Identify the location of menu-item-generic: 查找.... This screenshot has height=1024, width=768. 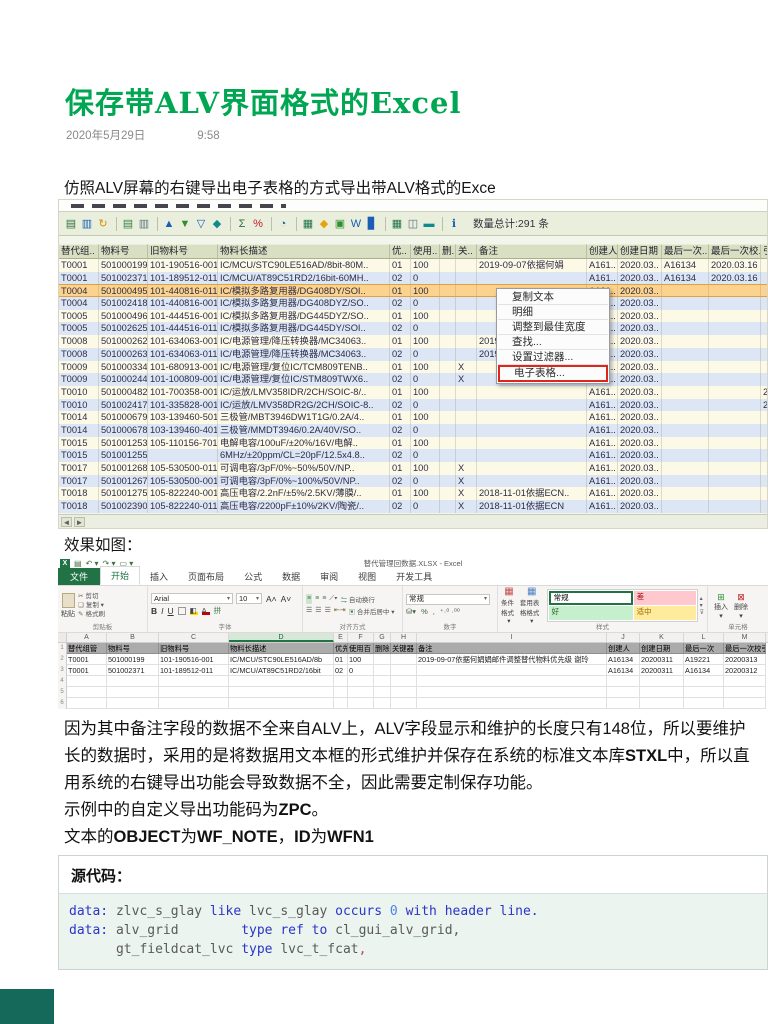
(553, 342).